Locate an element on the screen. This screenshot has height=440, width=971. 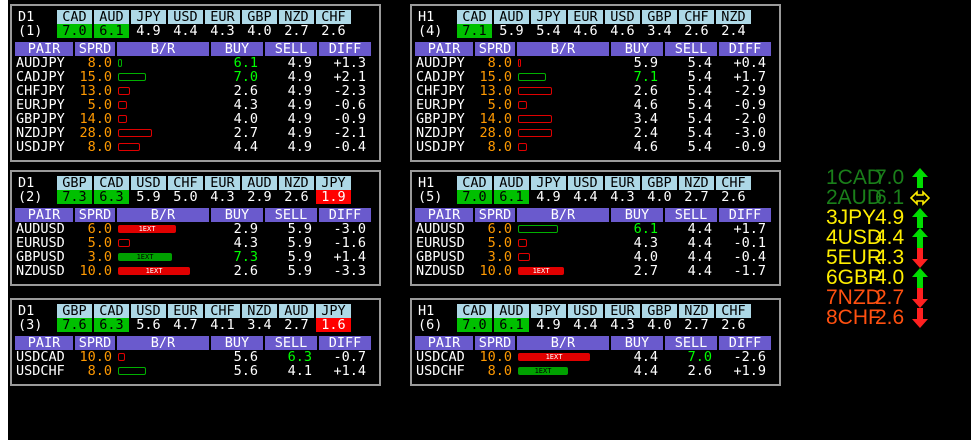
buy-value: 4.0 is located at coordinates (645, 257).